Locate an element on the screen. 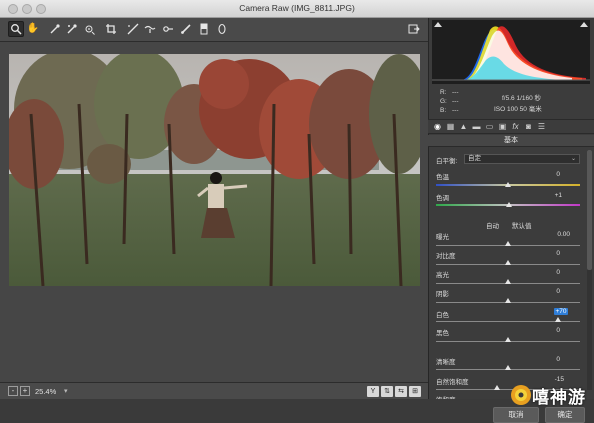 This screenshot has width=594, height=423. graduated-filter-tool is located at coordinates (204, 29).